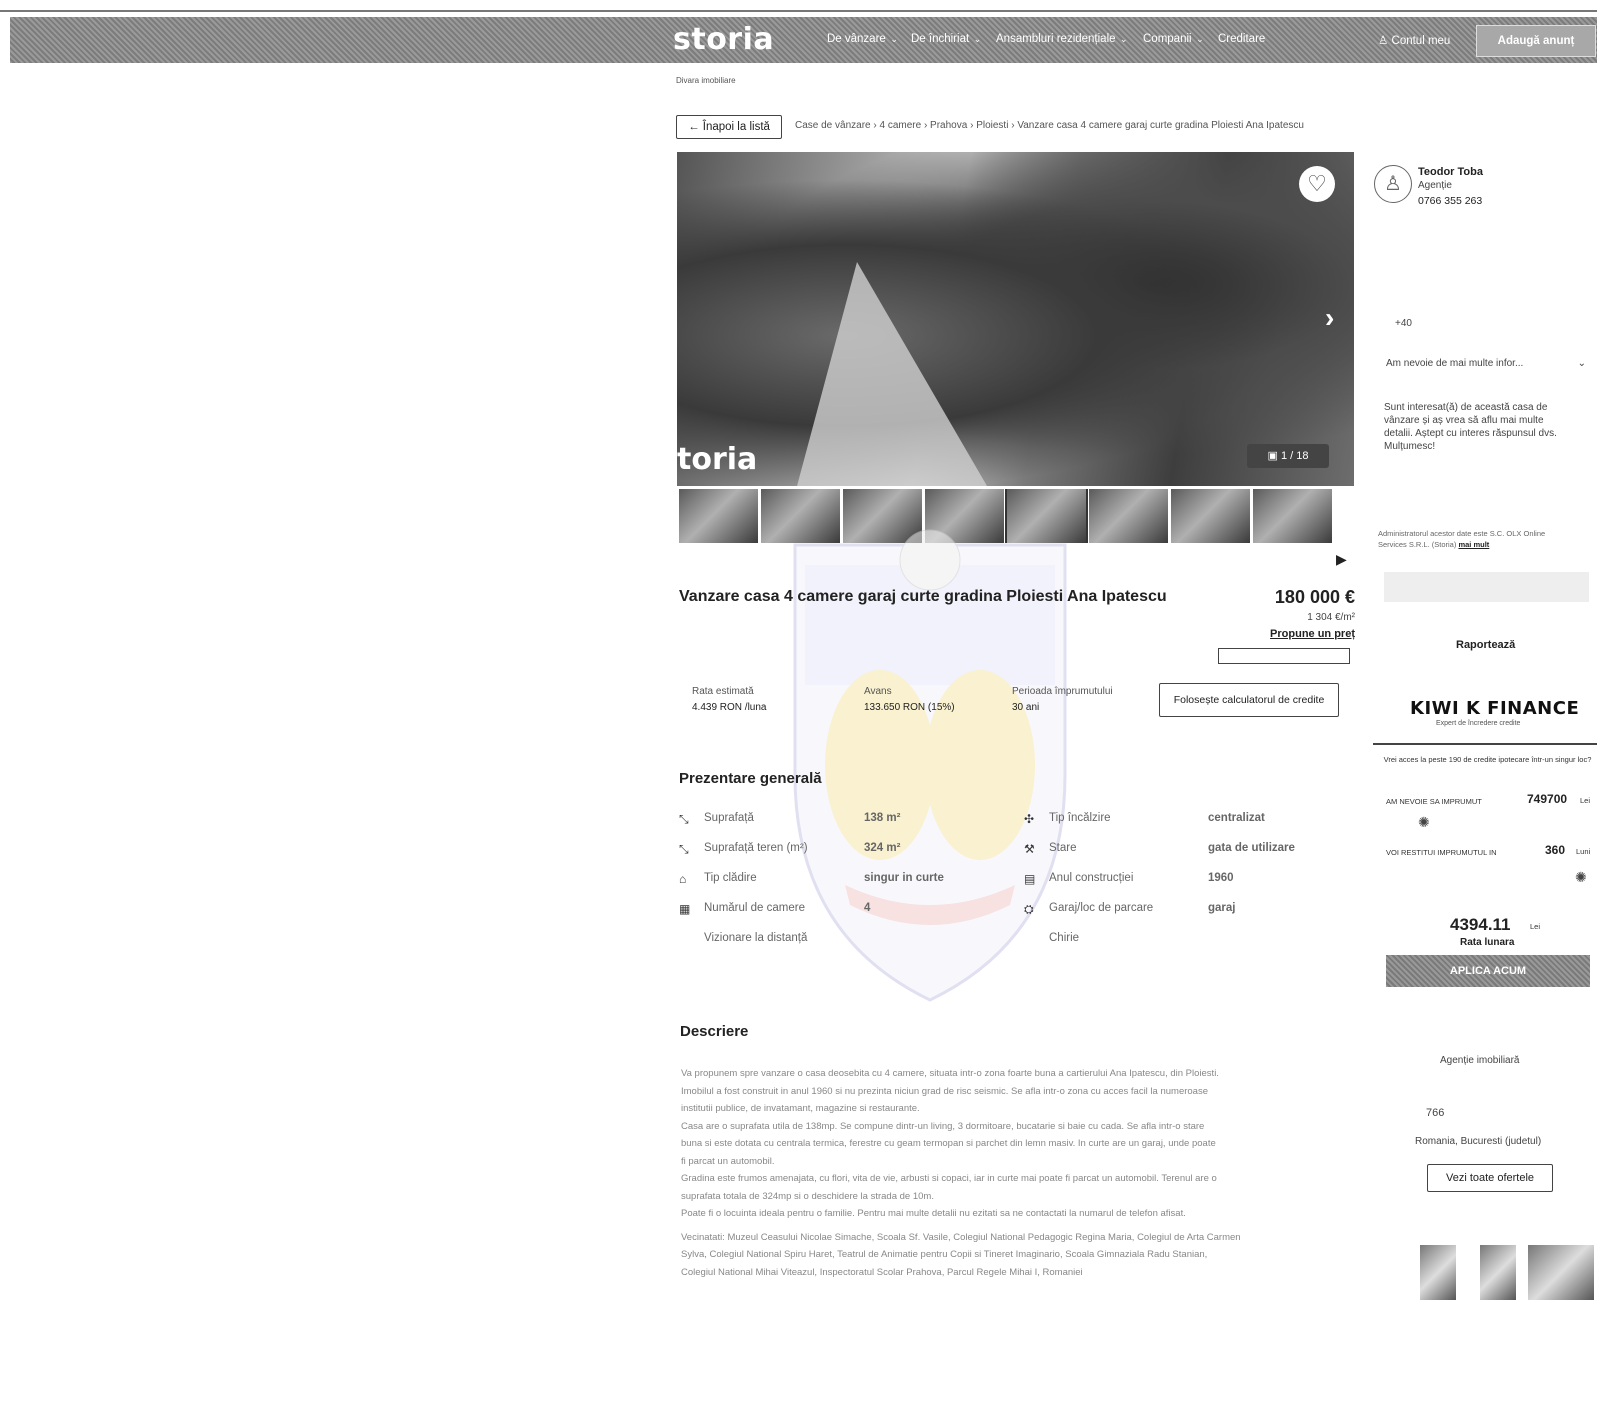  What do you see at coordinates (1062, 691) in the screenshot?
I see `period-label: Perioada împrumutului` at bounding box center [1062, 691].